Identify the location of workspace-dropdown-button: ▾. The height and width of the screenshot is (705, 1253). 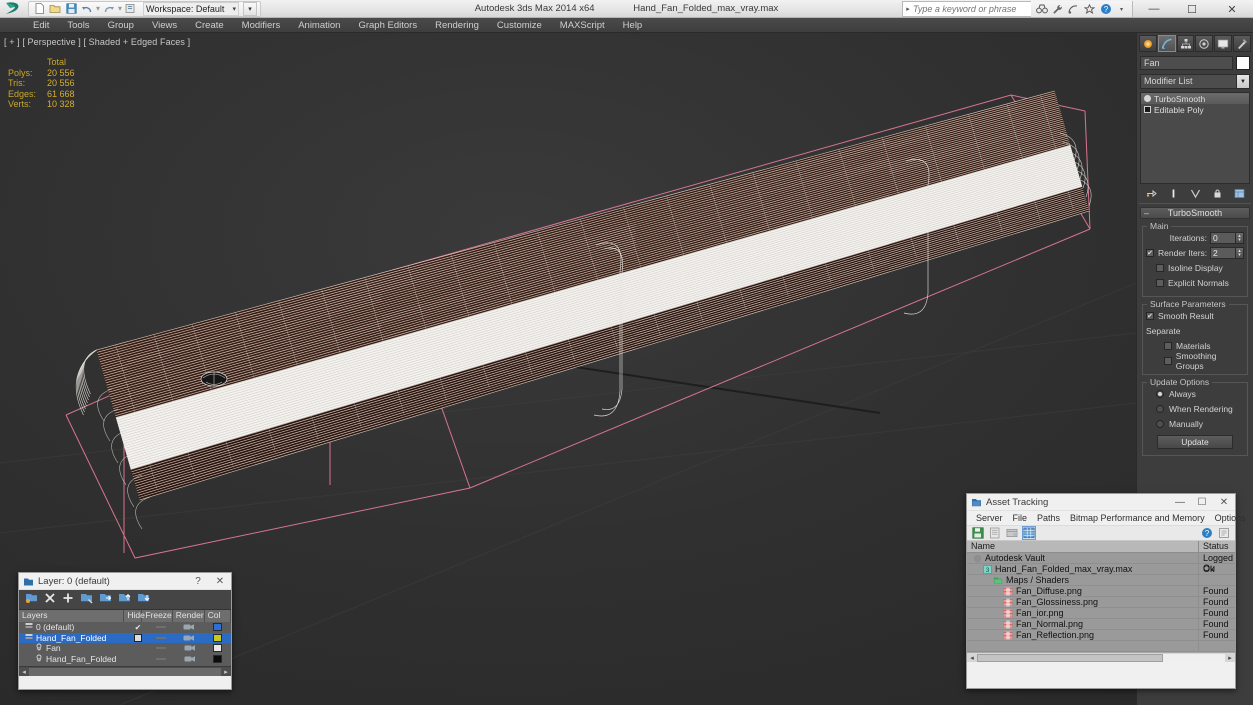
(250, 8).